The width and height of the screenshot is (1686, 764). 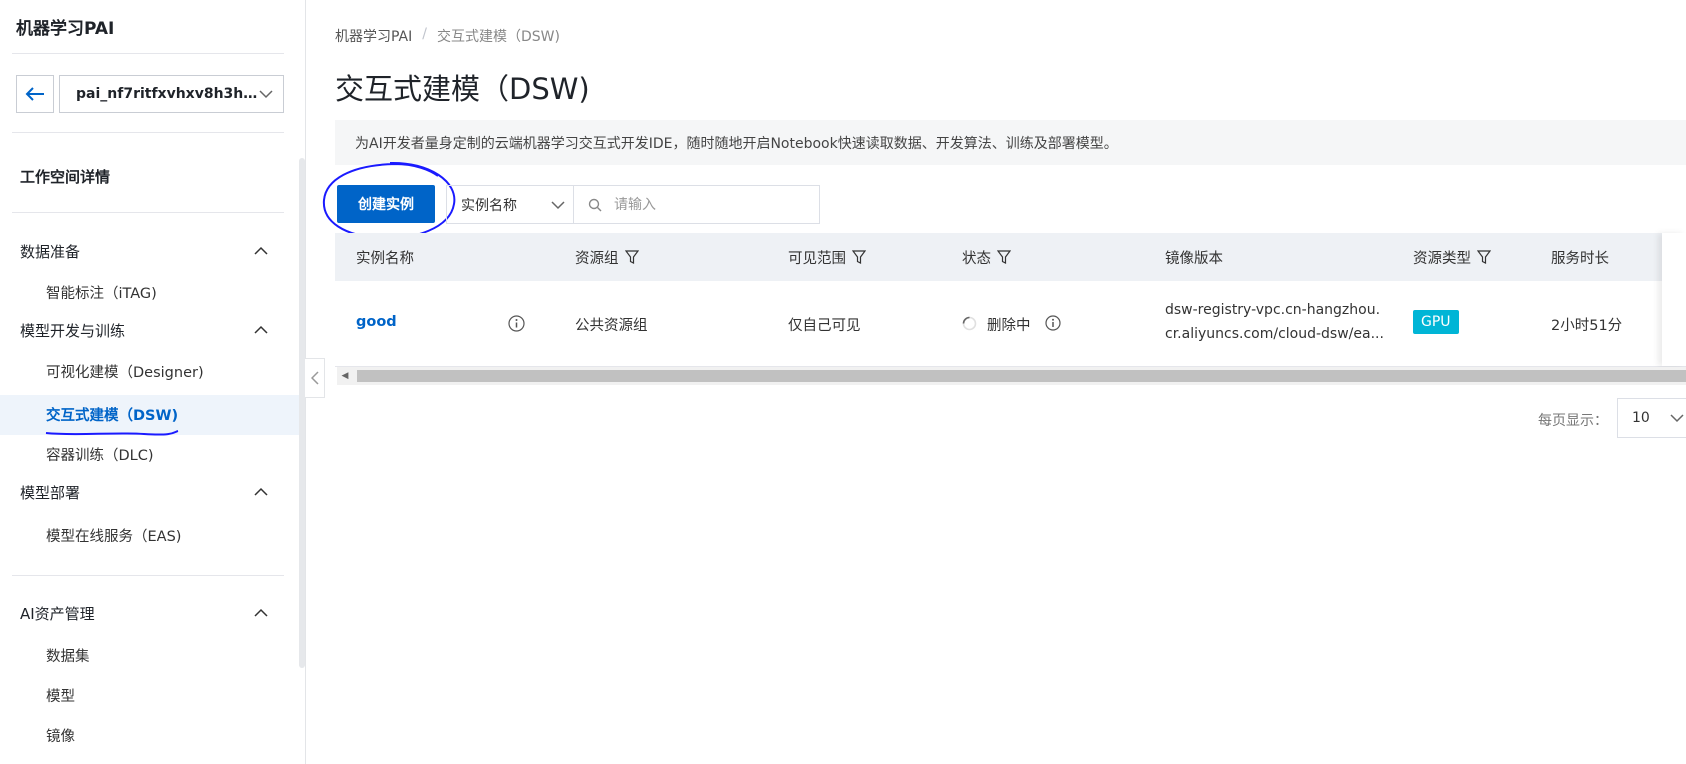 I want to click on column-header-visibility: 可见范围, so click(x=827, y=257).